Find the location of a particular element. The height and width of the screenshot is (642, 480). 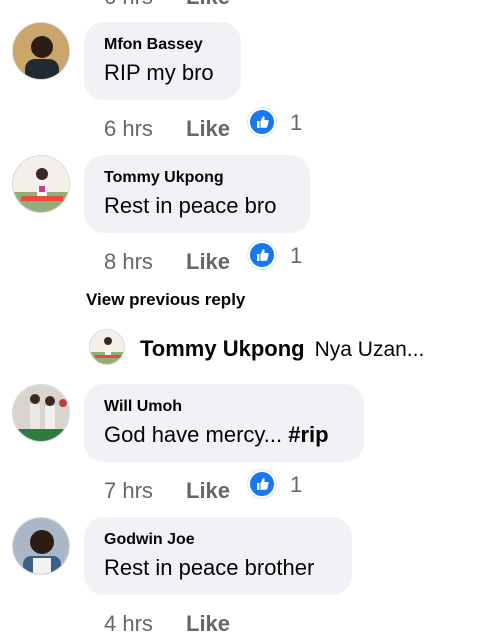

comment-bubble: Tommy Ukpong Rest in peace bro is located at coordinates (197, 194).